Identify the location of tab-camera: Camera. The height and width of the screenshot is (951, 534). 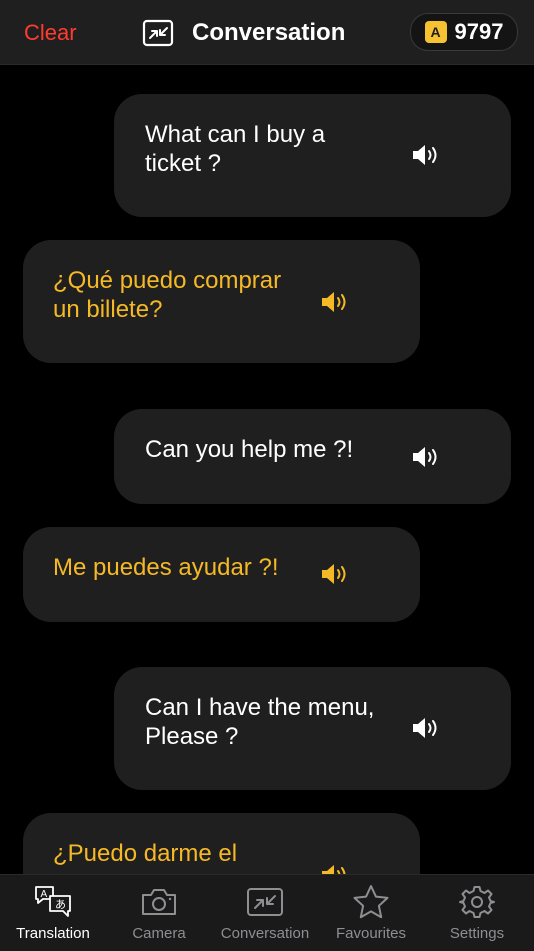
(159, 913).